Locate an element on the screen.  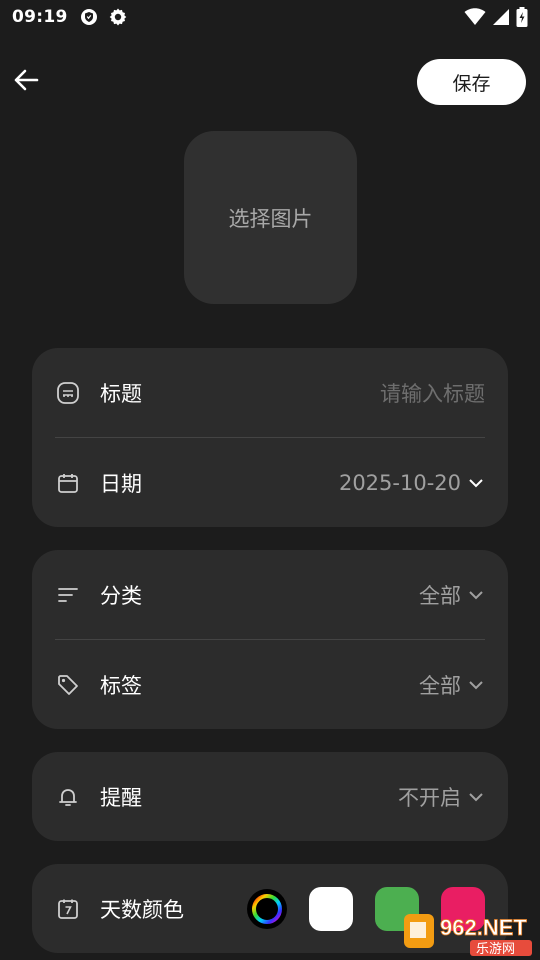
bell-icon is located at coordinates (68, 797).